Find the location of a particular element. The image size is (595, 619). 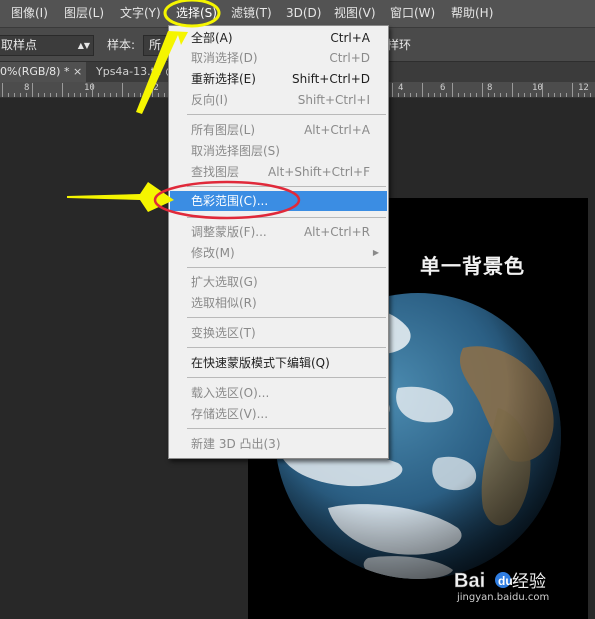

menu-highlight-circle is located at coordinates (192, 14).